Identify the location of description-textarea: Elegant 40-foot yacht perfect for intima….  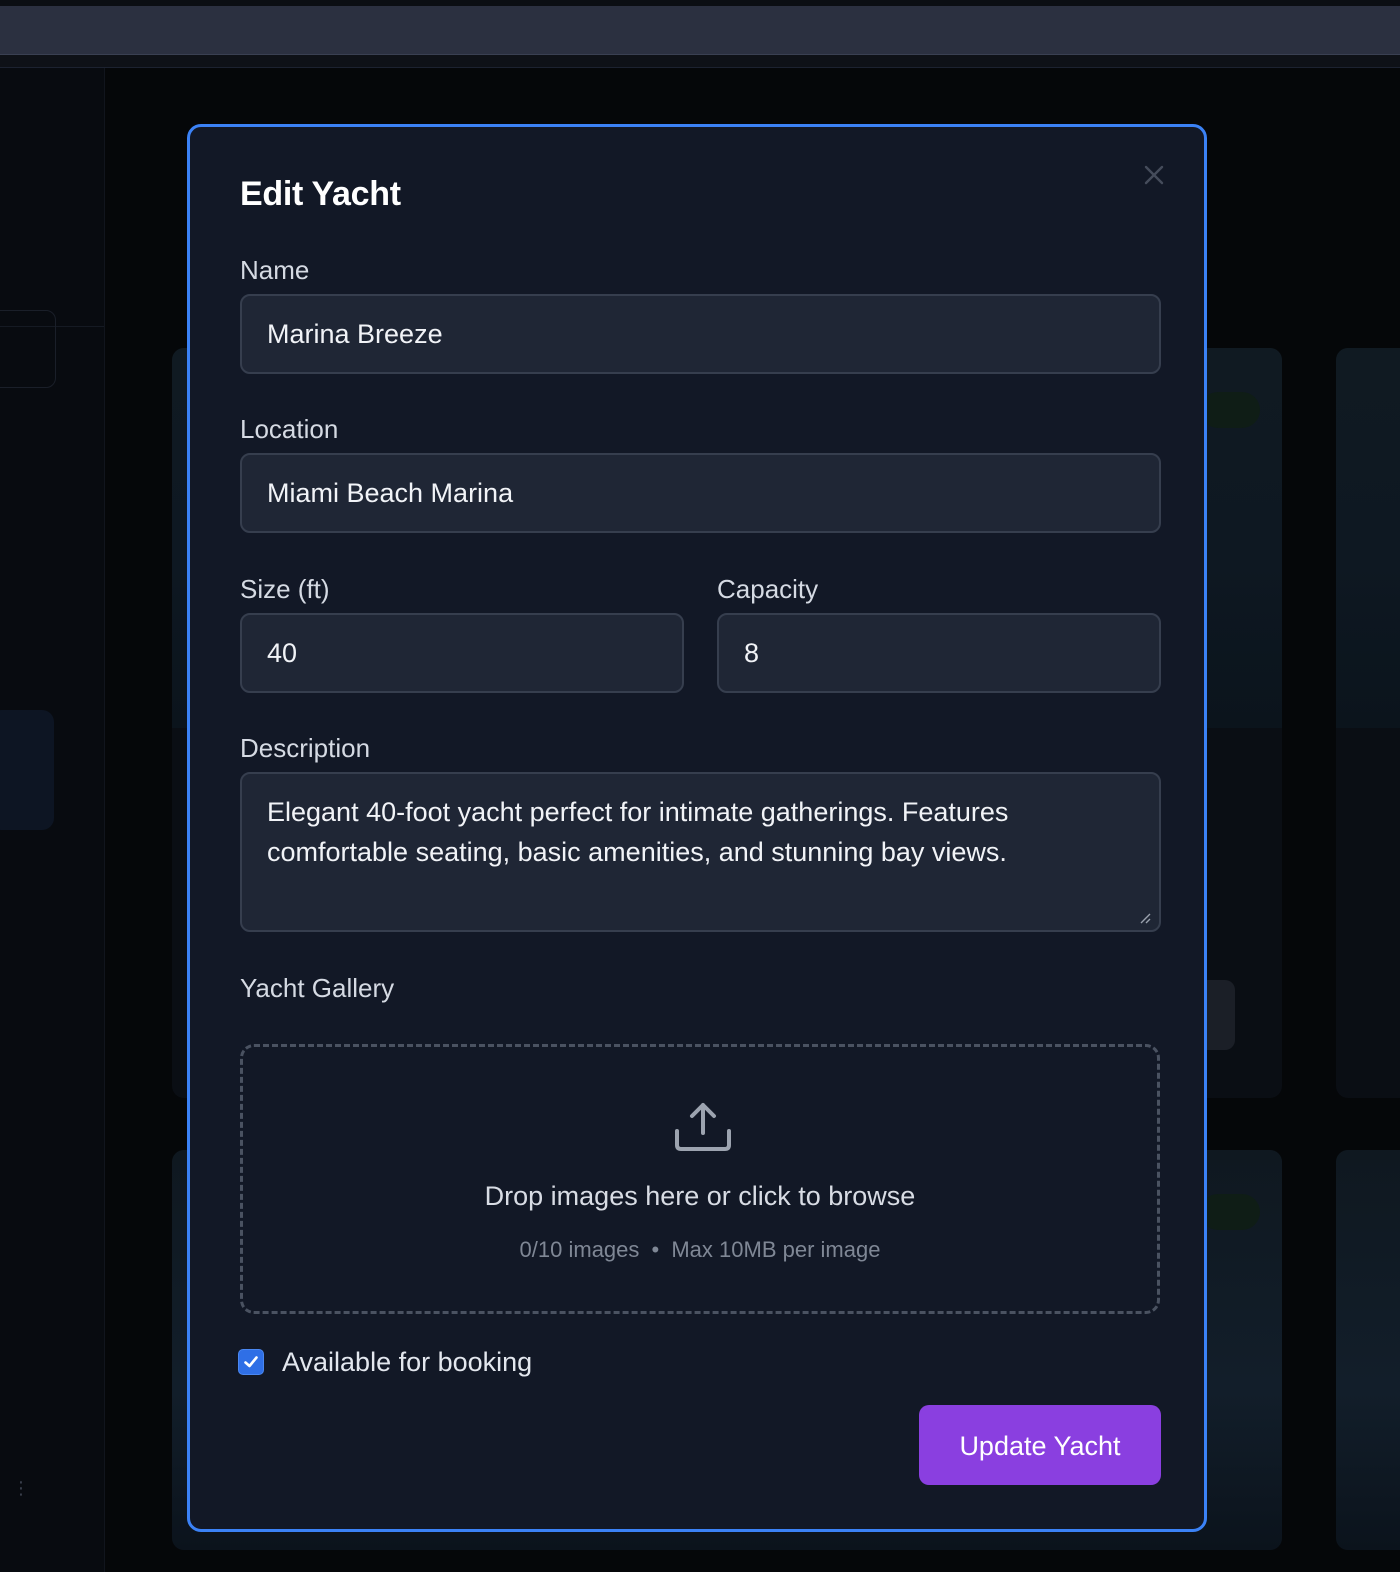
(700, 852).